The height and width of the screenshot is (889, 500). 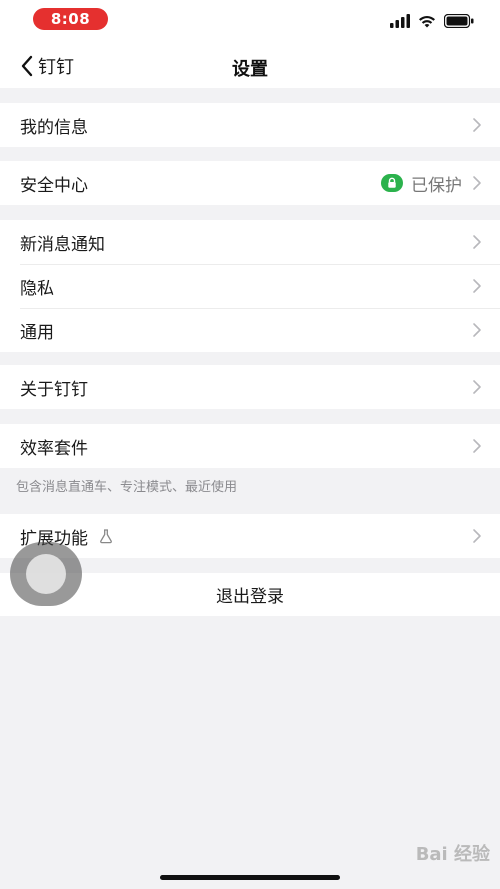 What do you see at coordinates (106, 536) in the screenshot?
I see `flask-icon` at bounding box center [106, 536].